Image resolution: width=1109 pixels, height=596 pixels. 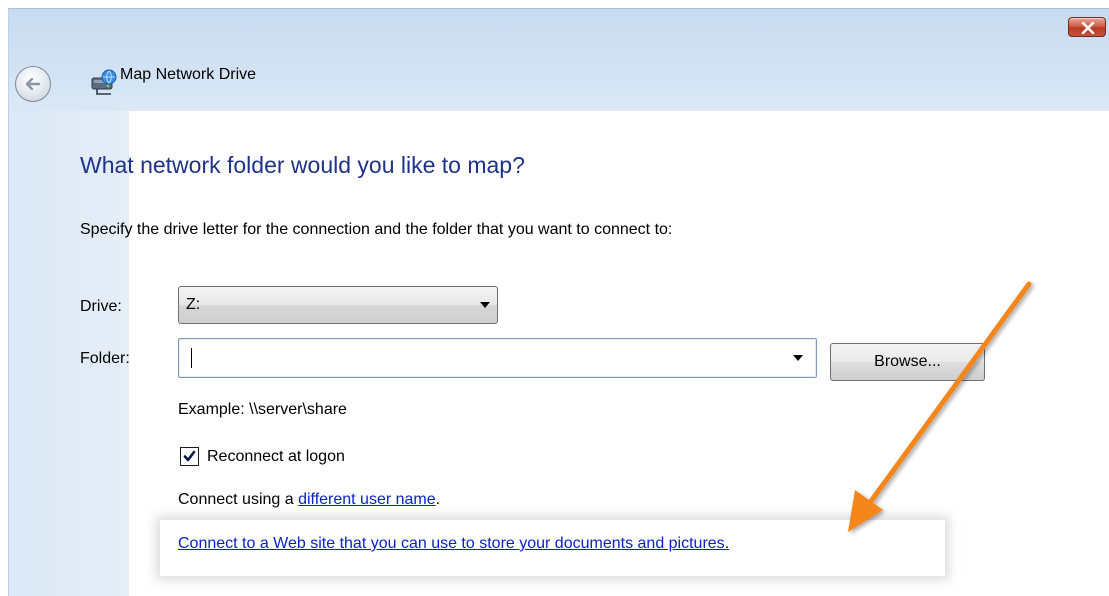 What do you see at coordinates (727, 543) in the screenshot?
I see `web-site-link-suffix: .` at bounding box center [727, 543].